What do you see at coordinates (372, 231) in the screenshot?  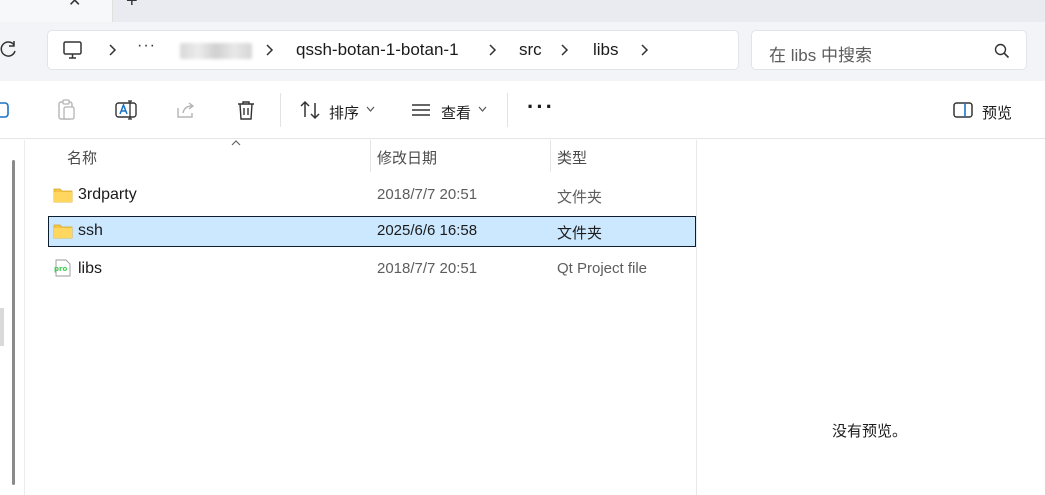 I see `file-row-ssh: ssh 2025/6/6 16:58 文件夹` at bounding box center [372, 231].